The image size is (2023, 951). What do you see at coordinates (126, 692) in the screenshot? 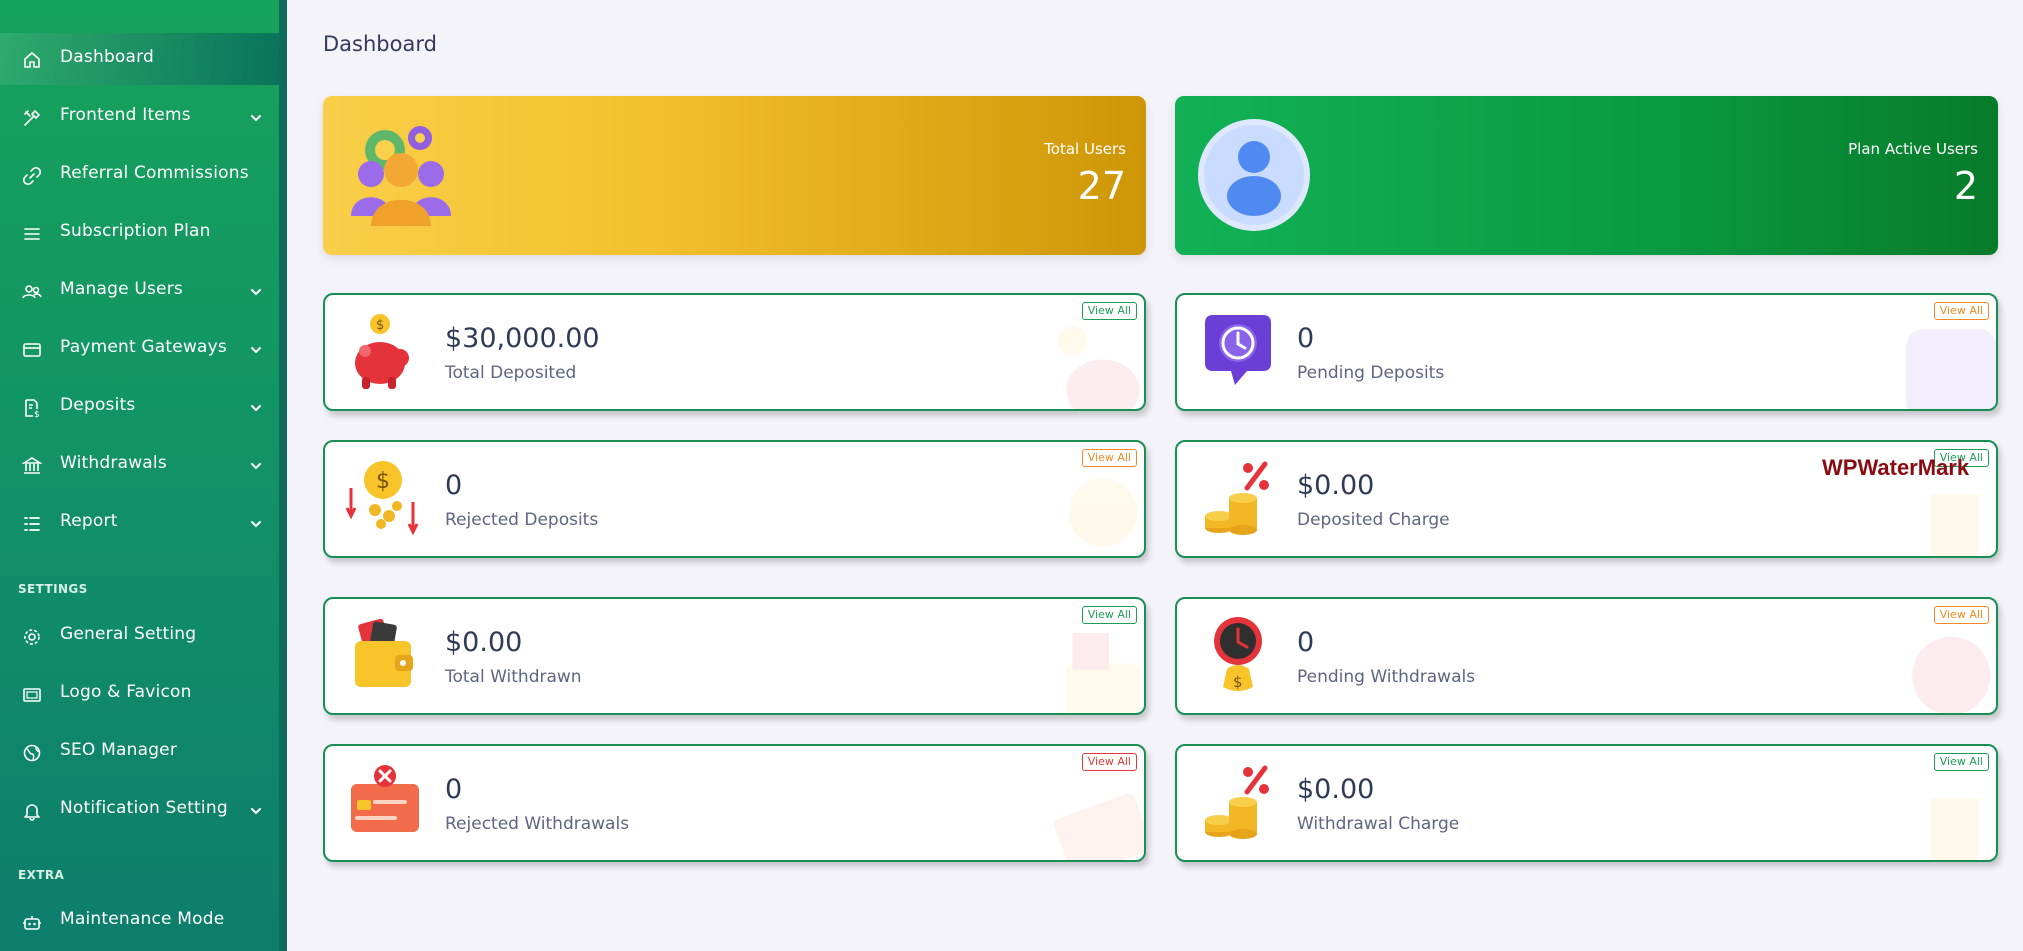
I see `sidebar-item-label: Logo & Favicon` at bounding box center [126, 692].